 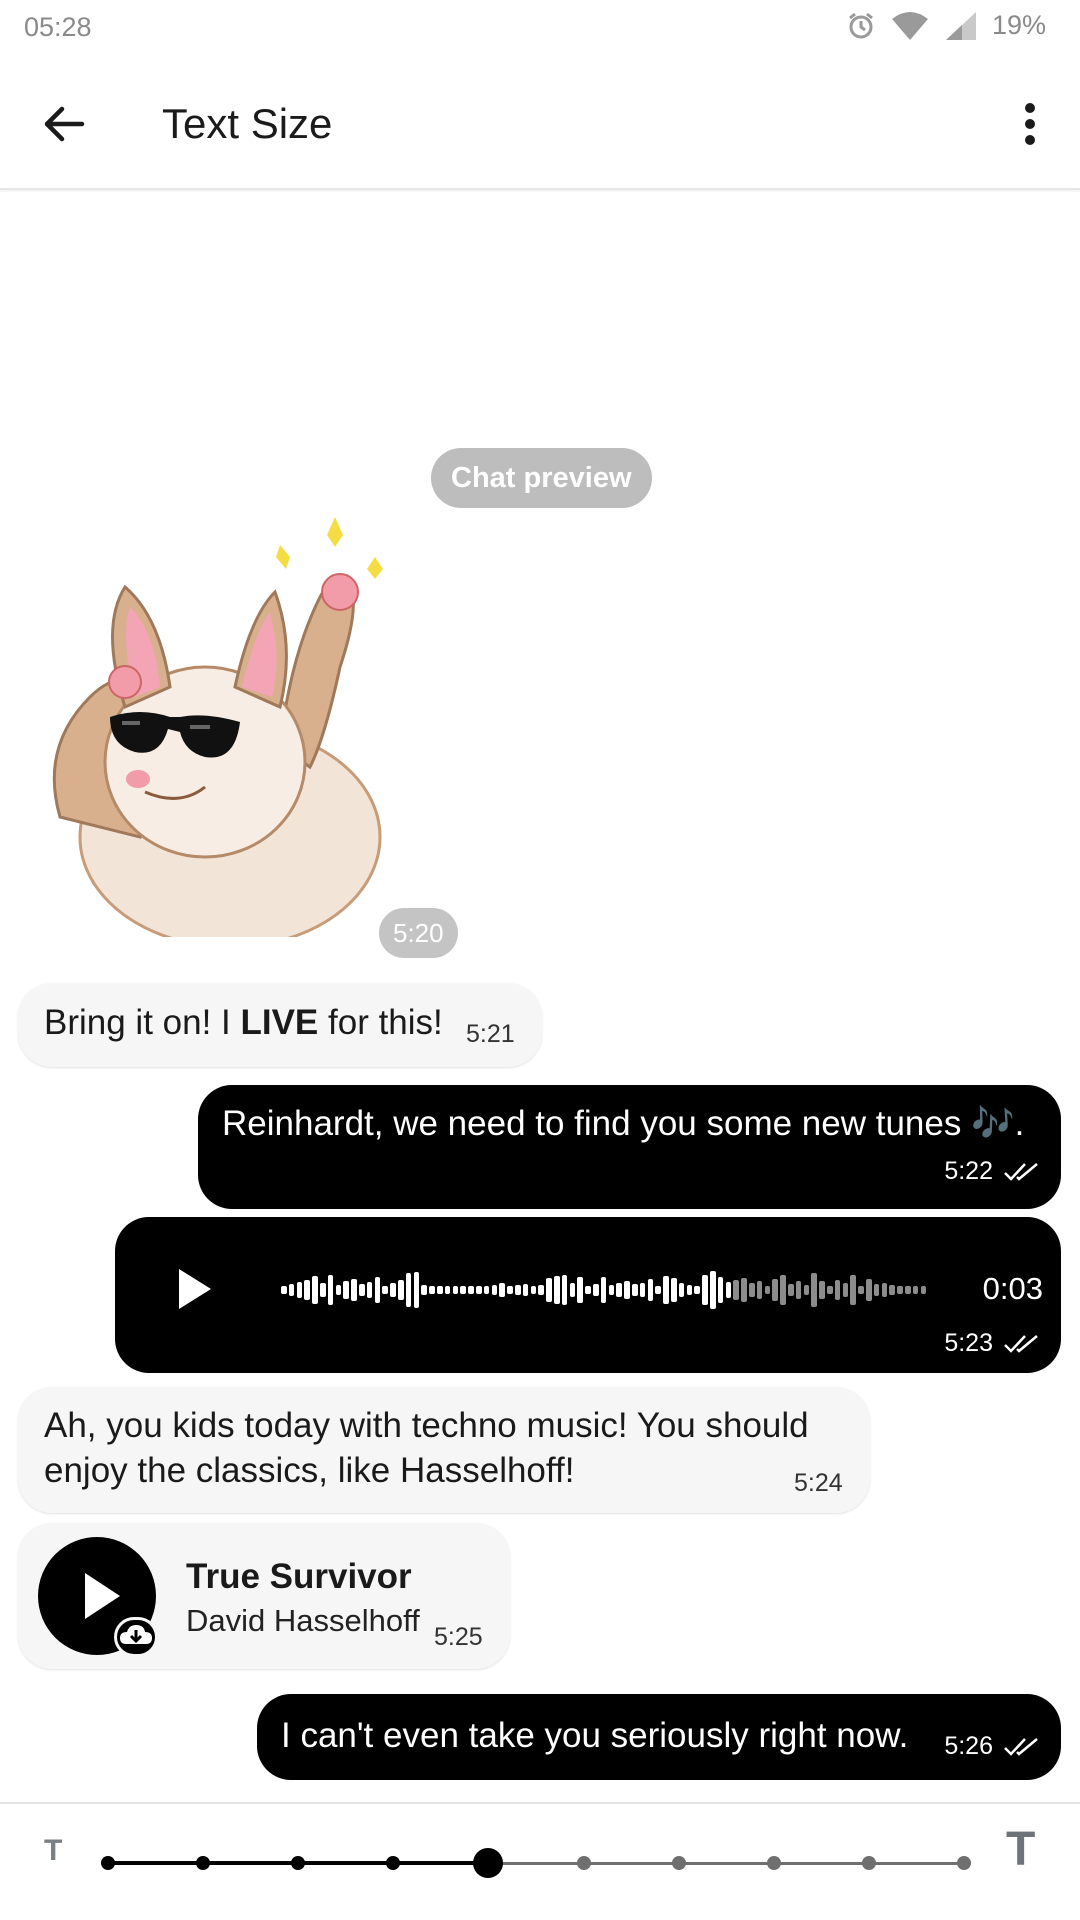 What do you see at coordinates (418, 933) in the screenshot?
I see `sticker-timestamp: 5:20` at bounding box center [418, 933].